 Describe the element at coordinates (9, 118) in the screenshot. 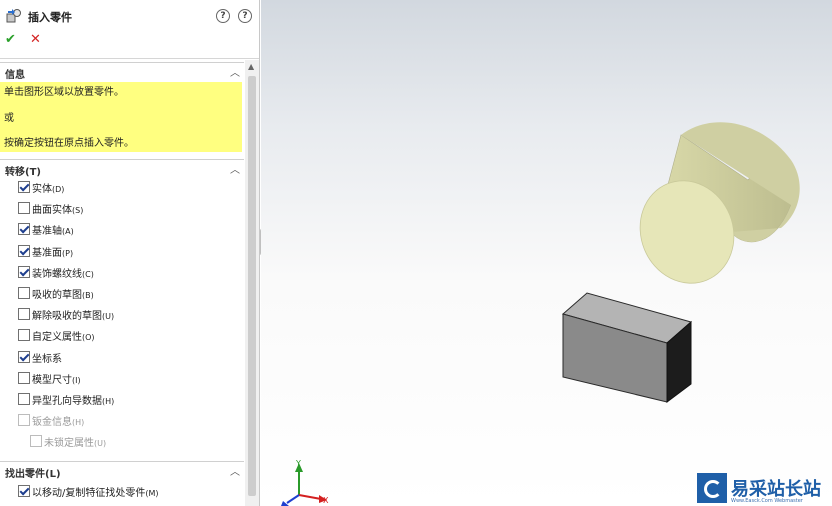

I see `info-line-2: 或` at that location.